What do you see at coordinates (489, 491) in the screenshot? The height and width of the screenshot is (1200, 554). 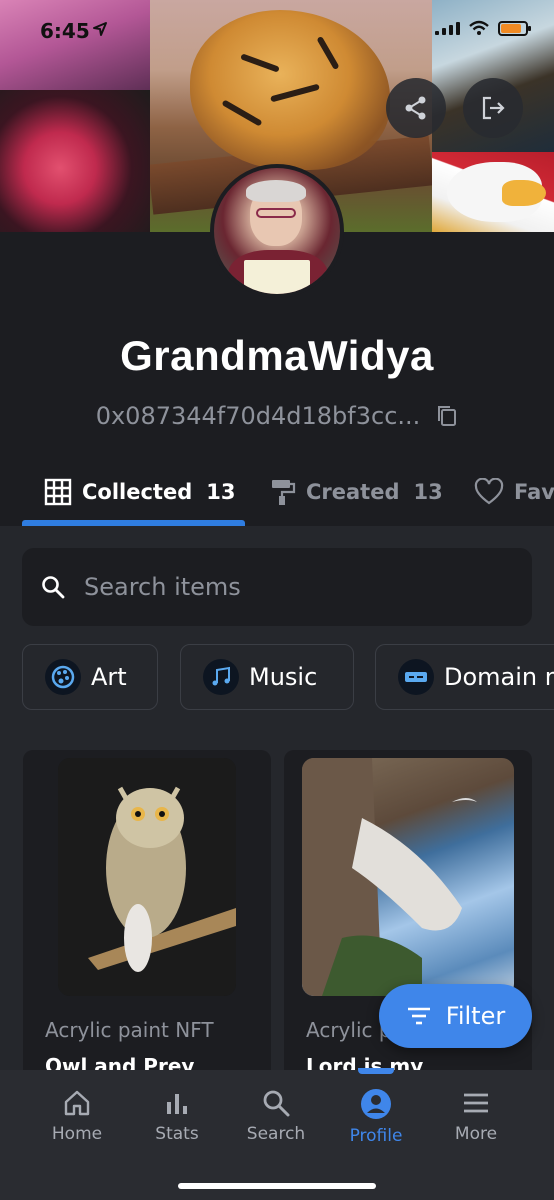 I see `heart-icon` at bounding box center [489, 491].